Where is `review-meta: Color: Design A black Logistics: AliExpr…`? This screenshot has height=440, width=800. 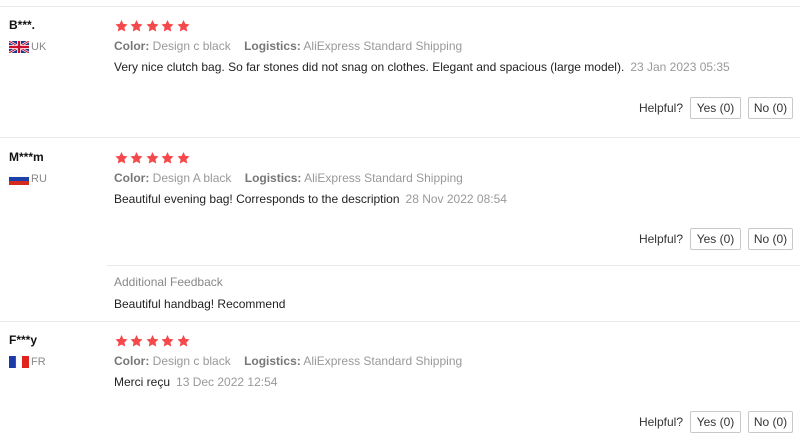 review-meta: Color: Design A black Logistics: AliExpr… is located at coordinates (288, 178).